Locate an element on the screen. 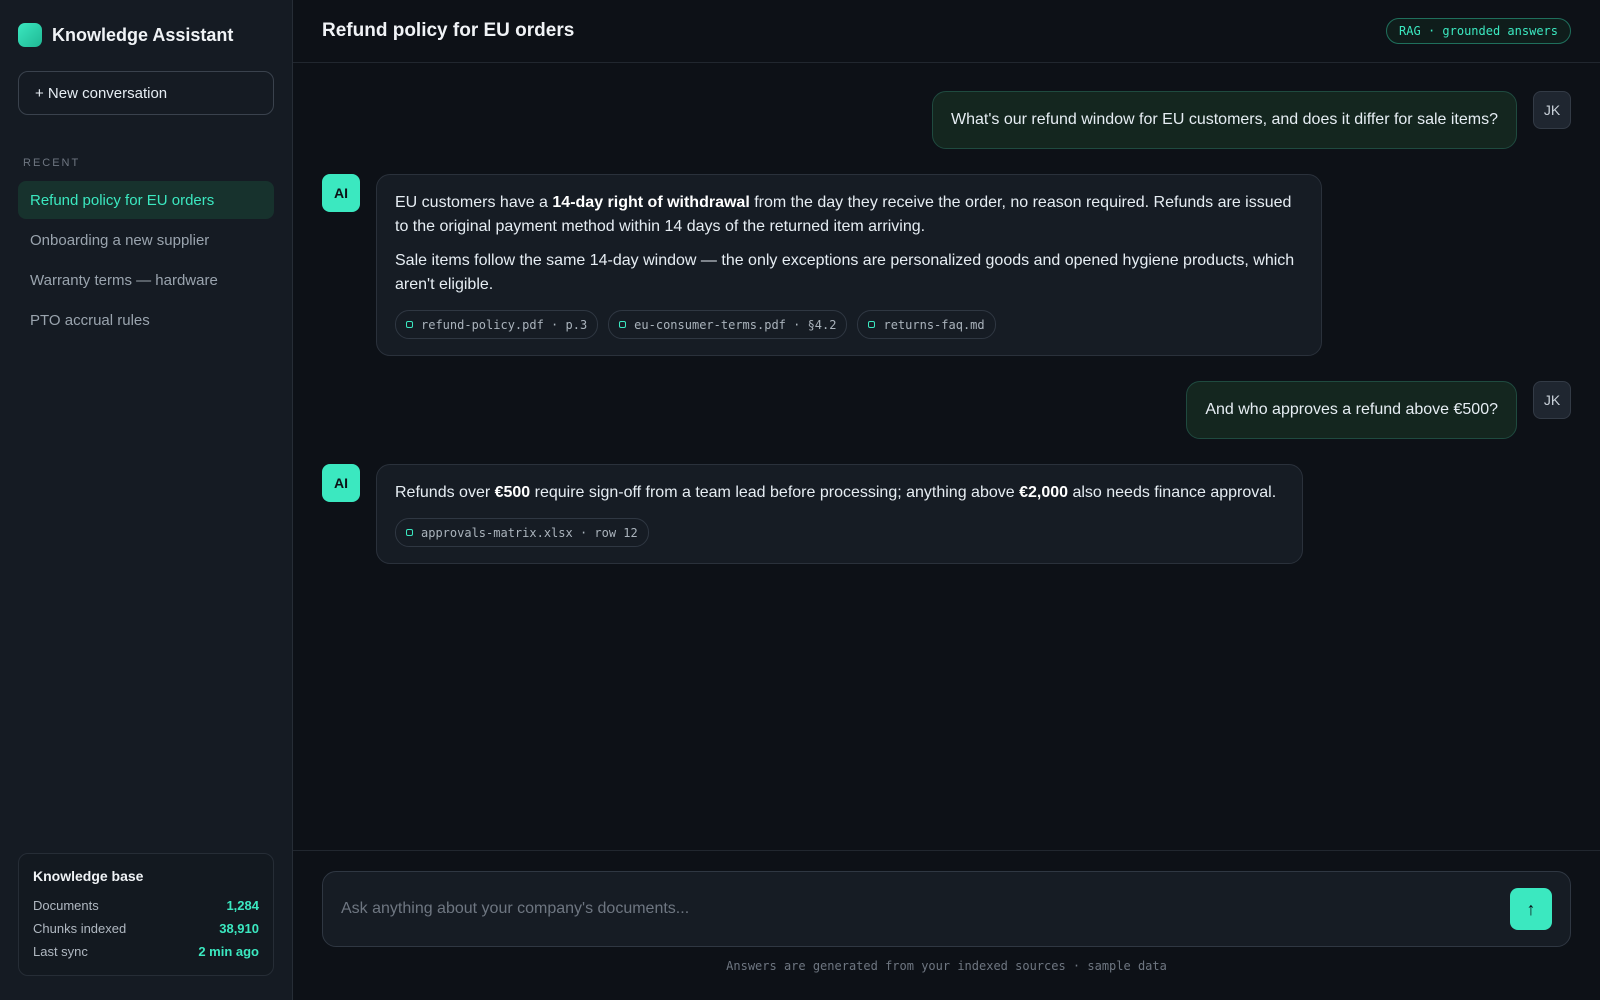 The width and height of the screenshot is (1600, 1000). kb-stat-label: Documents is located at coordinates (66, 905).